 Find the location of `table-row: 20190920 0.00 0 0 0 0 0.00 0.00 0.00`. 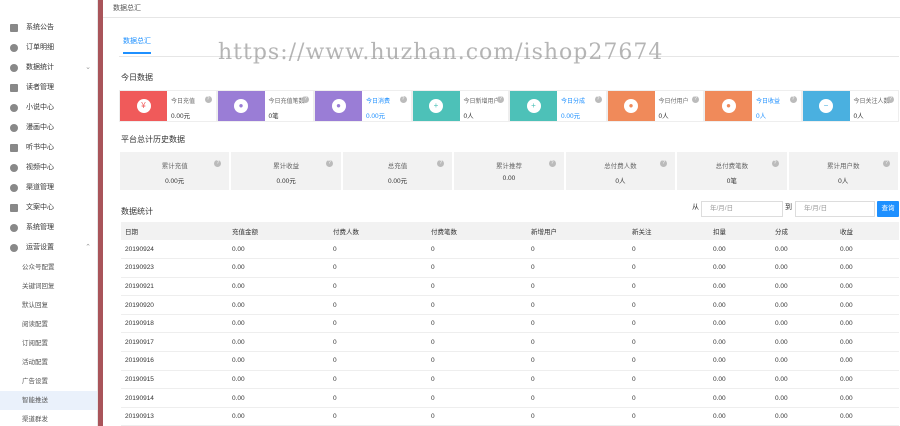

table-row: 20190920 0.00 0 0 0 0 0.00 0.00 0.00 is located at coordinates (510, 305).